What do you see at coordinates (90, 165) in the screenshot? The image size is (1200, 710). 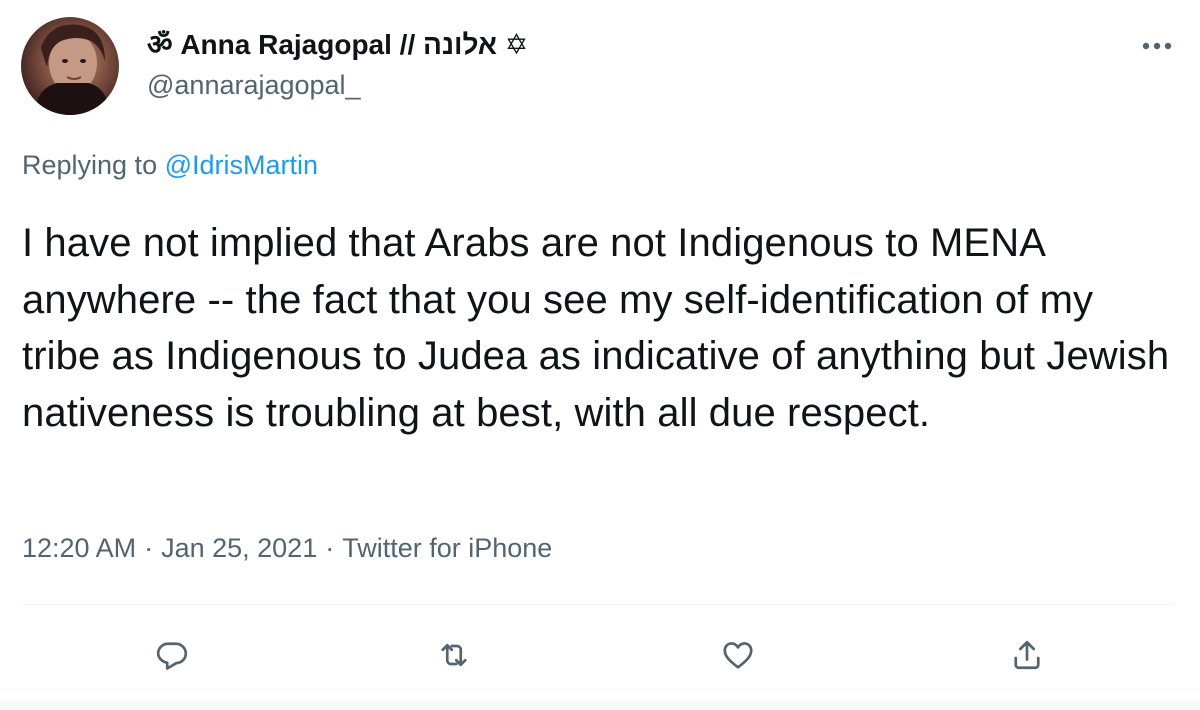 I see `replying-to-label: Replying to` at bounding box center [90, 165].